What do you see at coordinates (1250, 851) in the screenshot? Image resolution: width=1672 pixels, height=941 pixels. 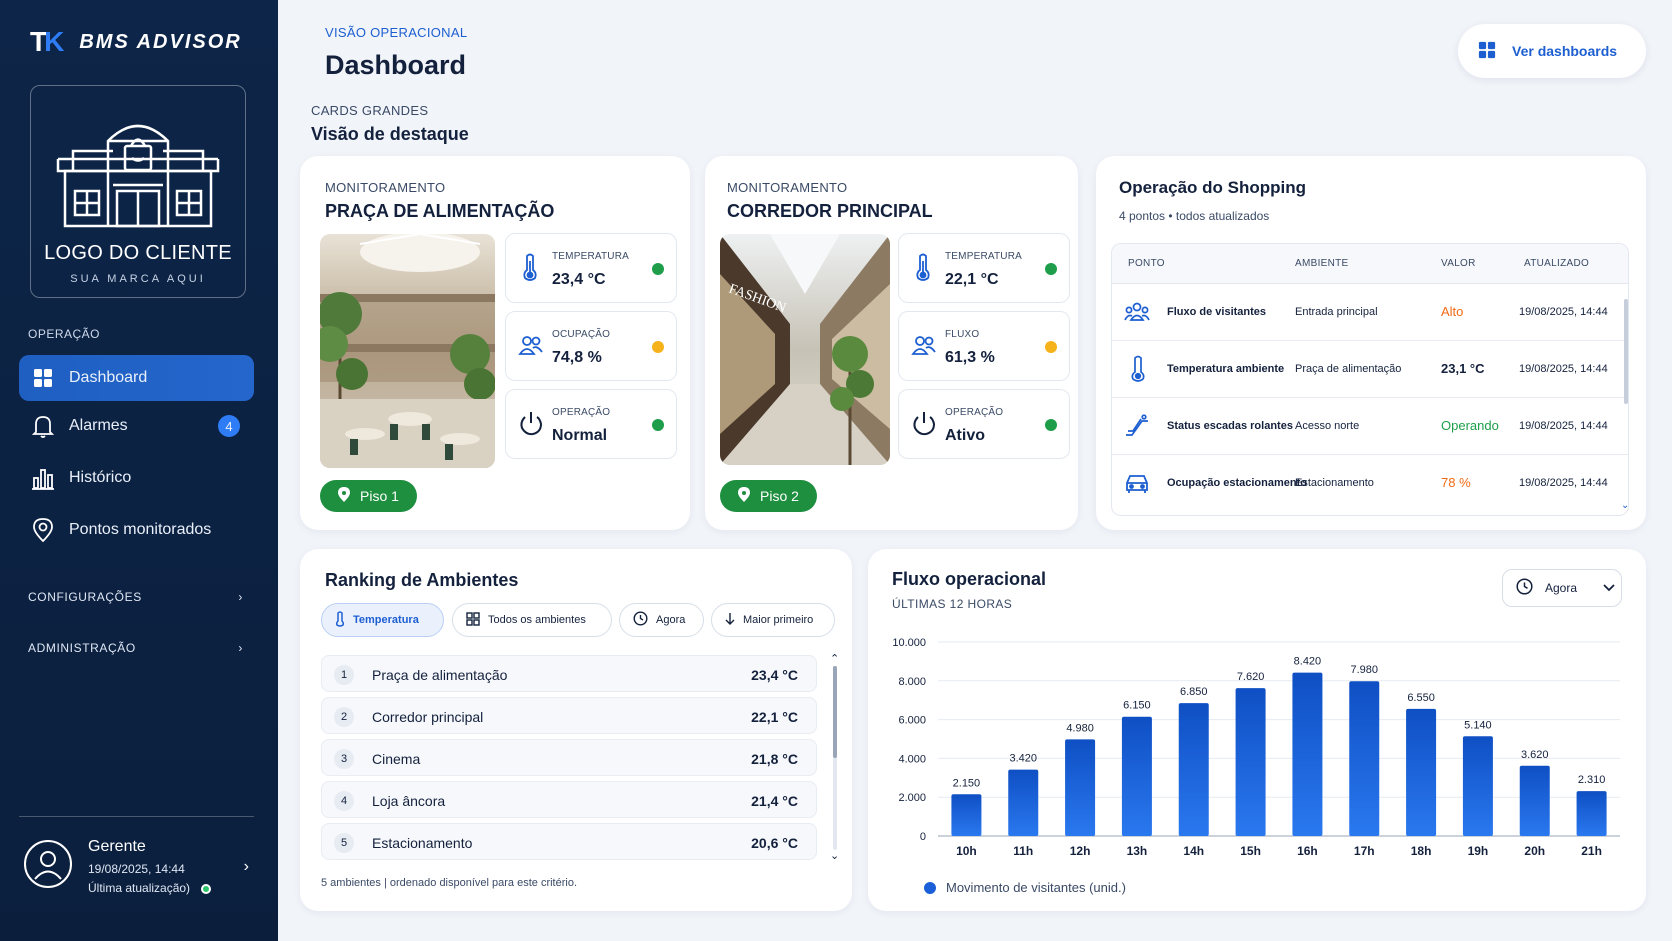 I see `x-tick-label: 15h` at bounding box center [1250, 851].